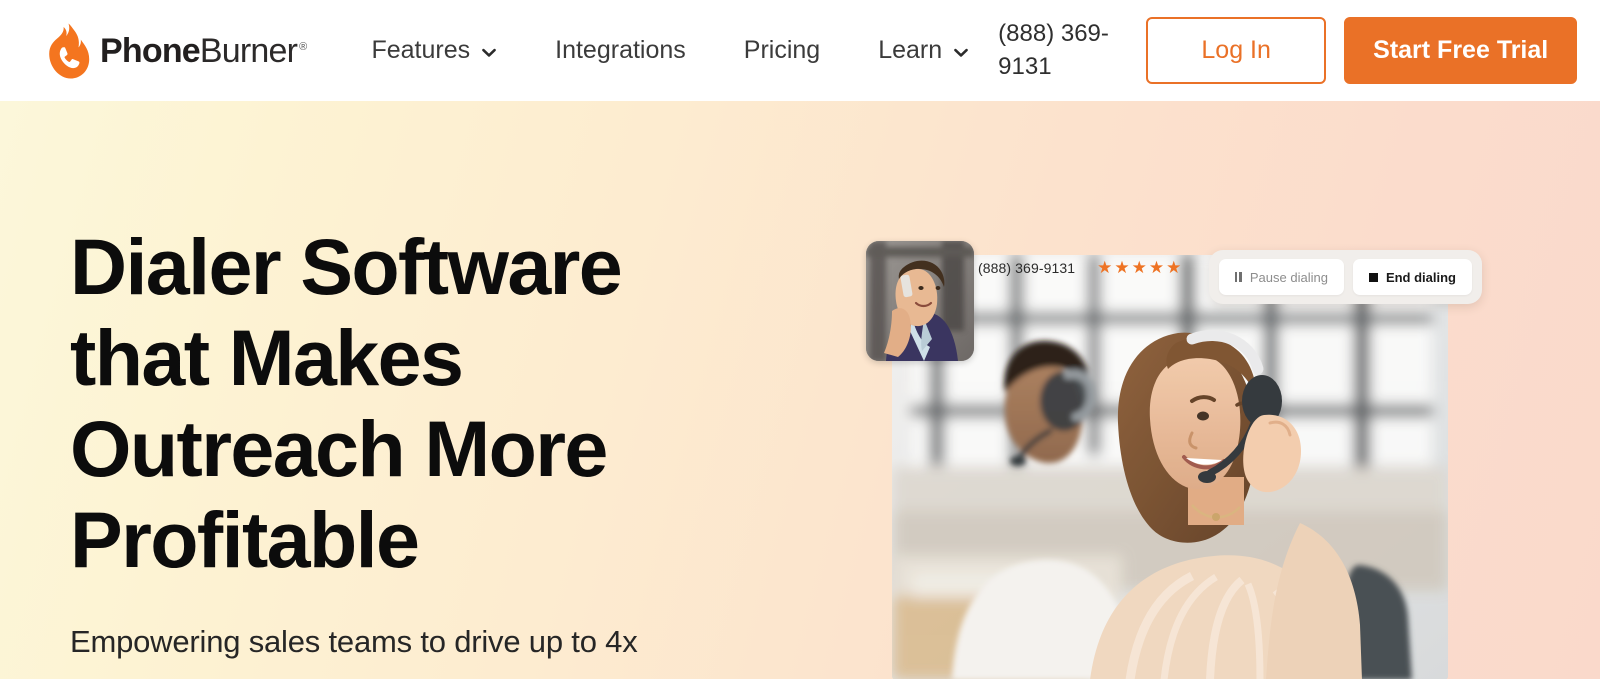 The width and height of the screenshot is (1600, 679). What do you see at coordinates (920, 301) in the screenshot?
I see `caller-avatar` at bounding box center [920, 301].